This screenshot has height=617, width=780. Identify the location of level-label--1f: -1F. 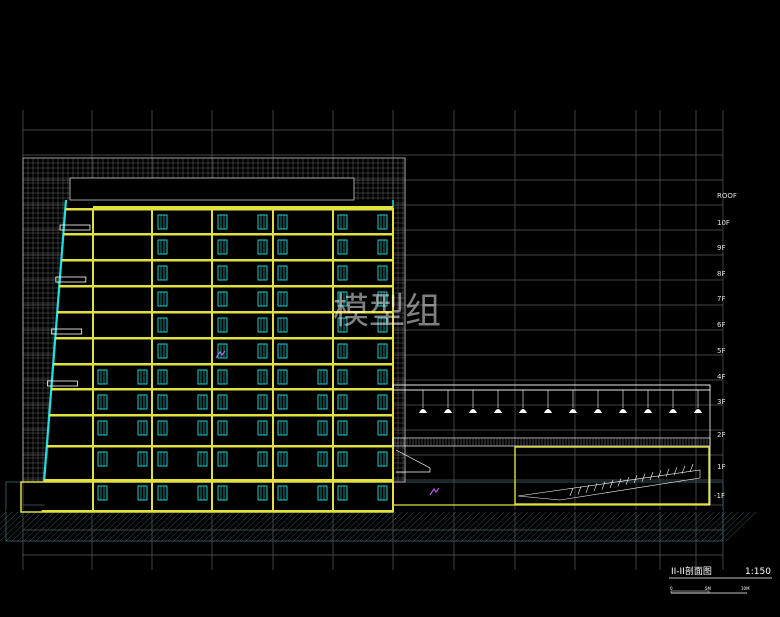
(719, 496).